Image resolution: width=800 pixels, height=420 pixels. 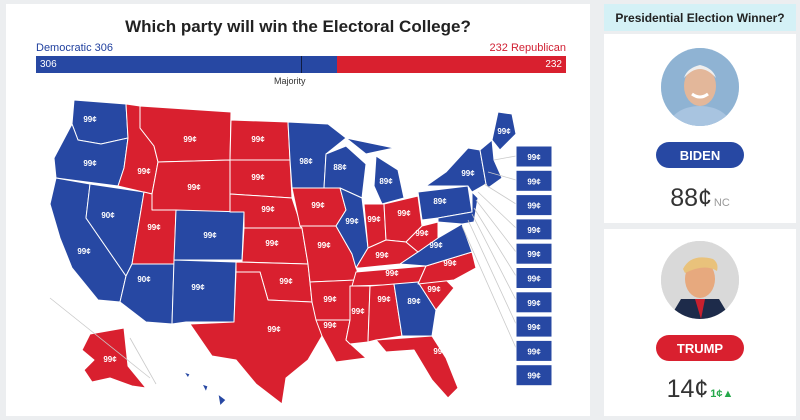 I want to click on state-label-tennessee: 99¢, so click(x=392, y=273).